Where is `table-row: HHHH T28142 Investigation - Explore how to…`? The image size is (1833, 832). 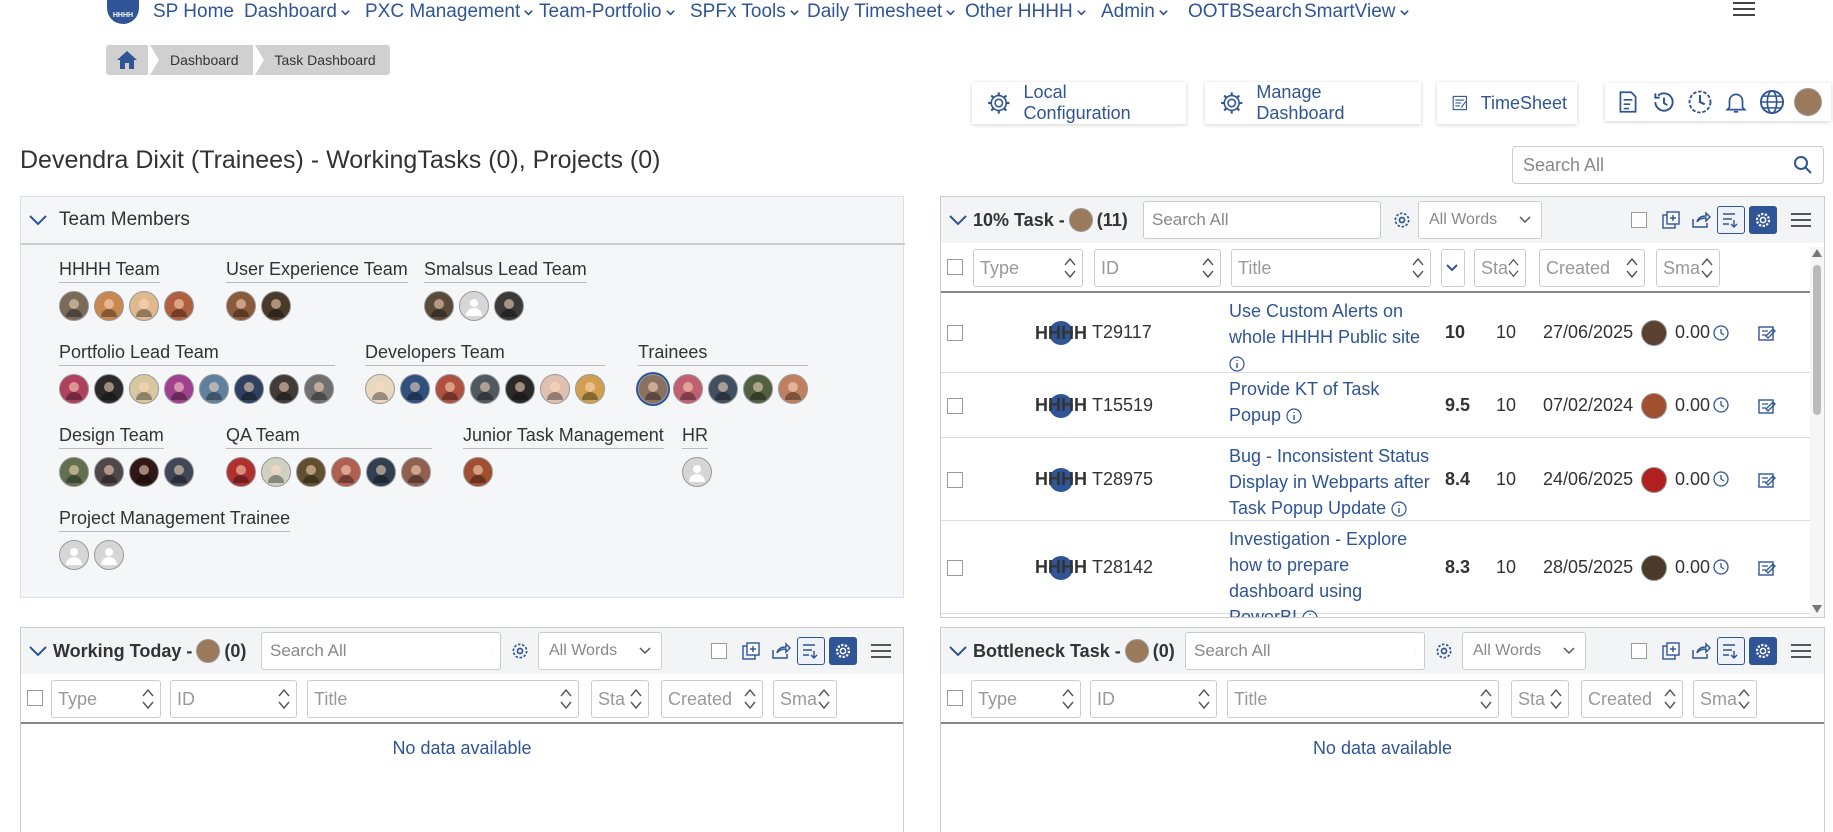 table-row: HHHH T28142 Investigation - Explore how to… is located at coordinates (1376, 569).